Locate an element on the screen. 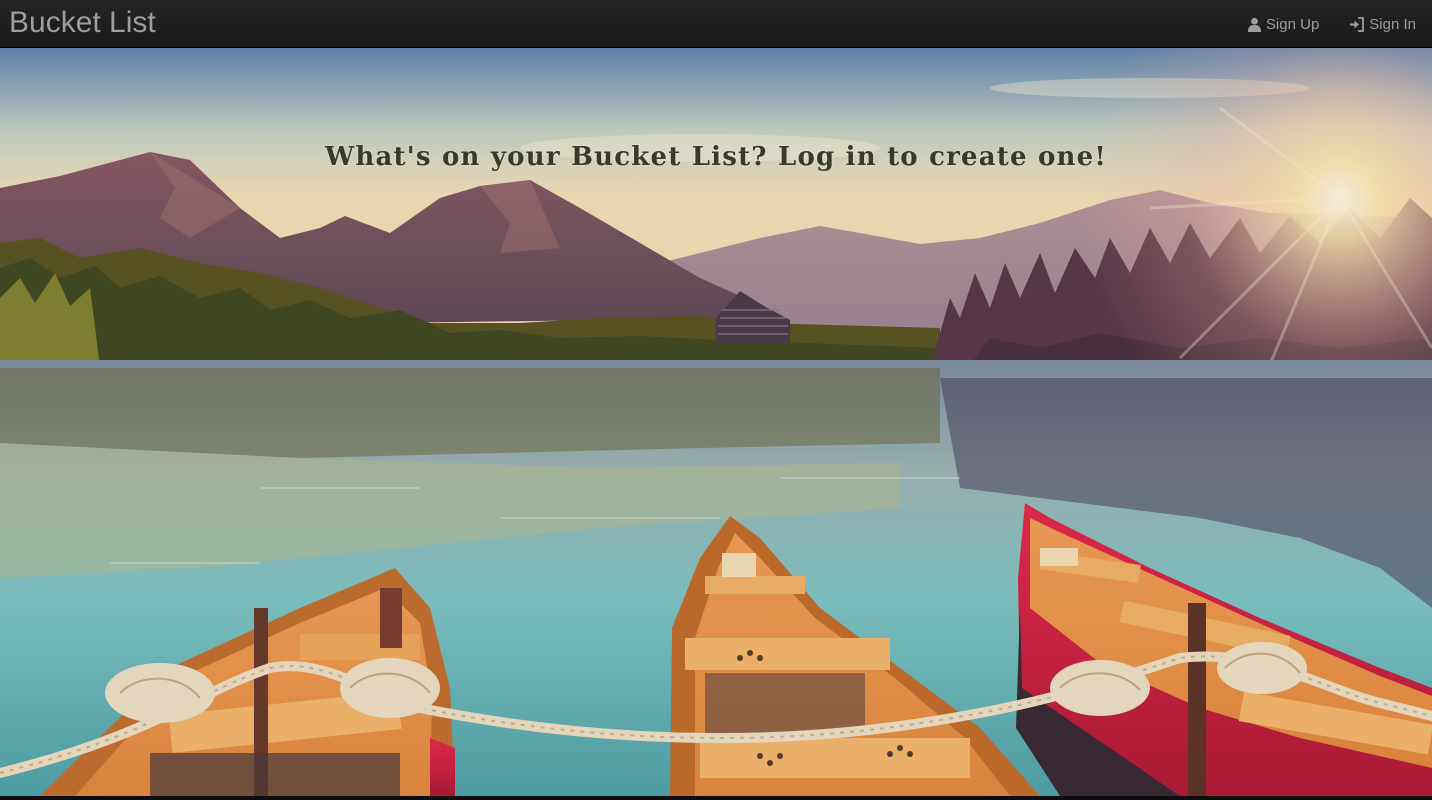  sign-in-link: Sign In is located at coordinates (1382, 24).